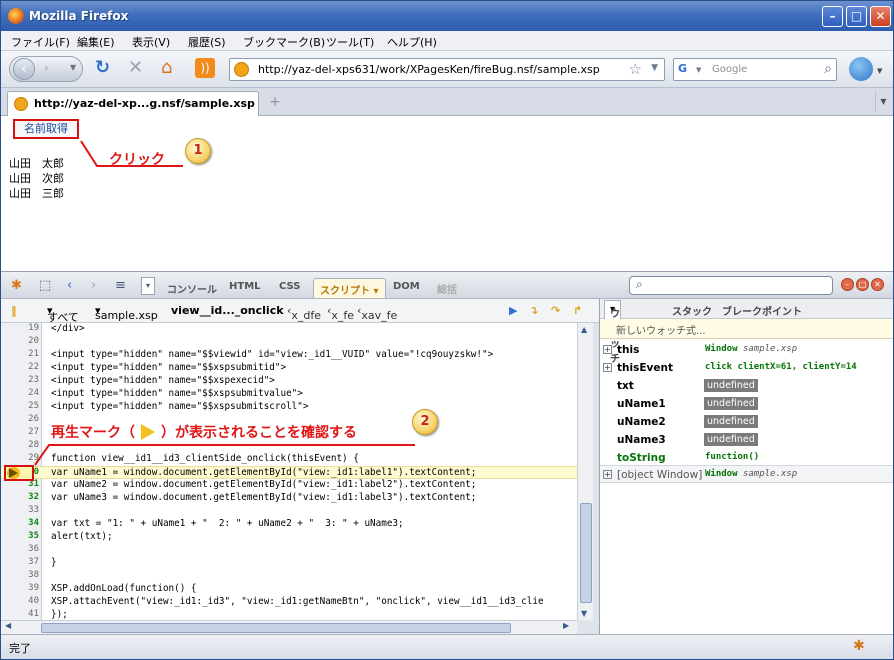 The width and height of the screenshot is (894, 660). I want to click on firebug-detach-icon: □, so click(862, 284).